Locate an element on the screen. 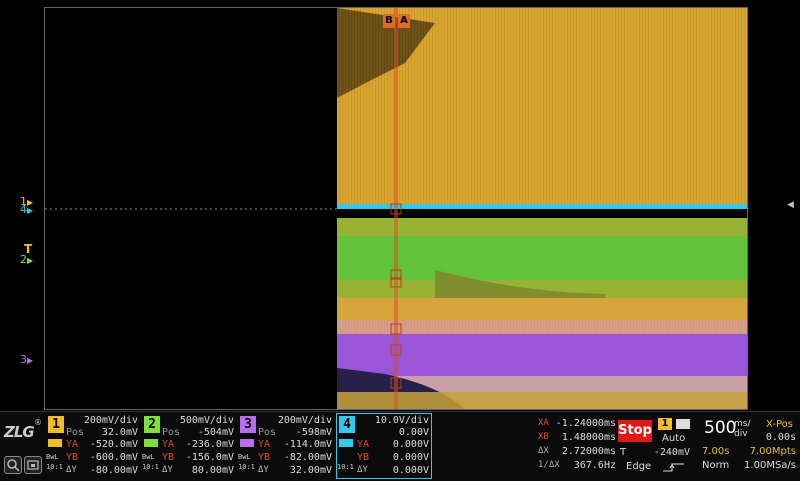 Image resolution: width=800 pixels, height=481 pixels. ch3-level-marker: 3▶ is located at coordinates (26, 359).